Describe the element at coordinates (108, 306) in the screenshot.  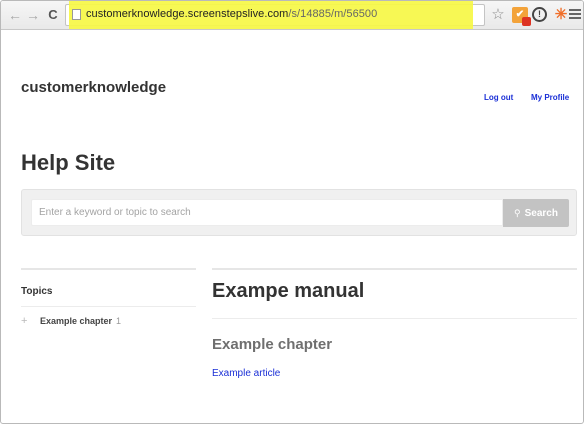
I see `topics-divider` at that location.